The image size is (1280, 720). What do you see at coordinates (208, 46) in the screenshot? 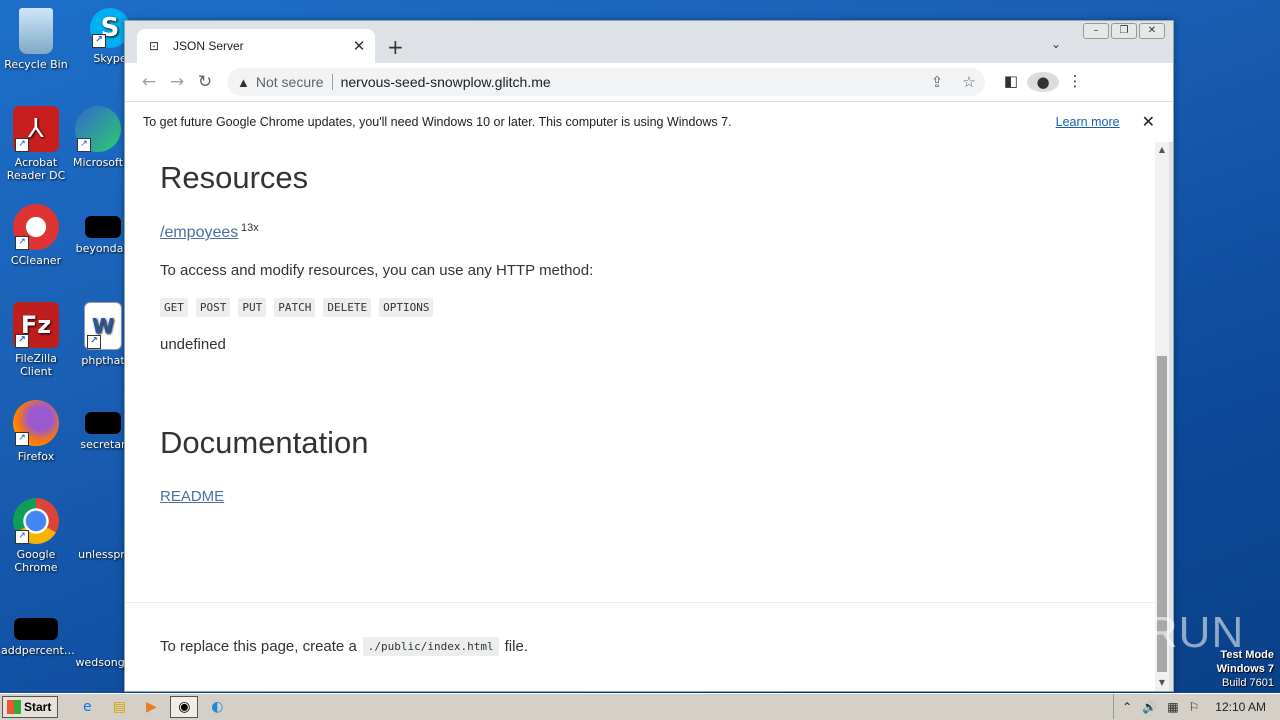
I see `tab-title: JSON Server` at bounding box center [208, 46].